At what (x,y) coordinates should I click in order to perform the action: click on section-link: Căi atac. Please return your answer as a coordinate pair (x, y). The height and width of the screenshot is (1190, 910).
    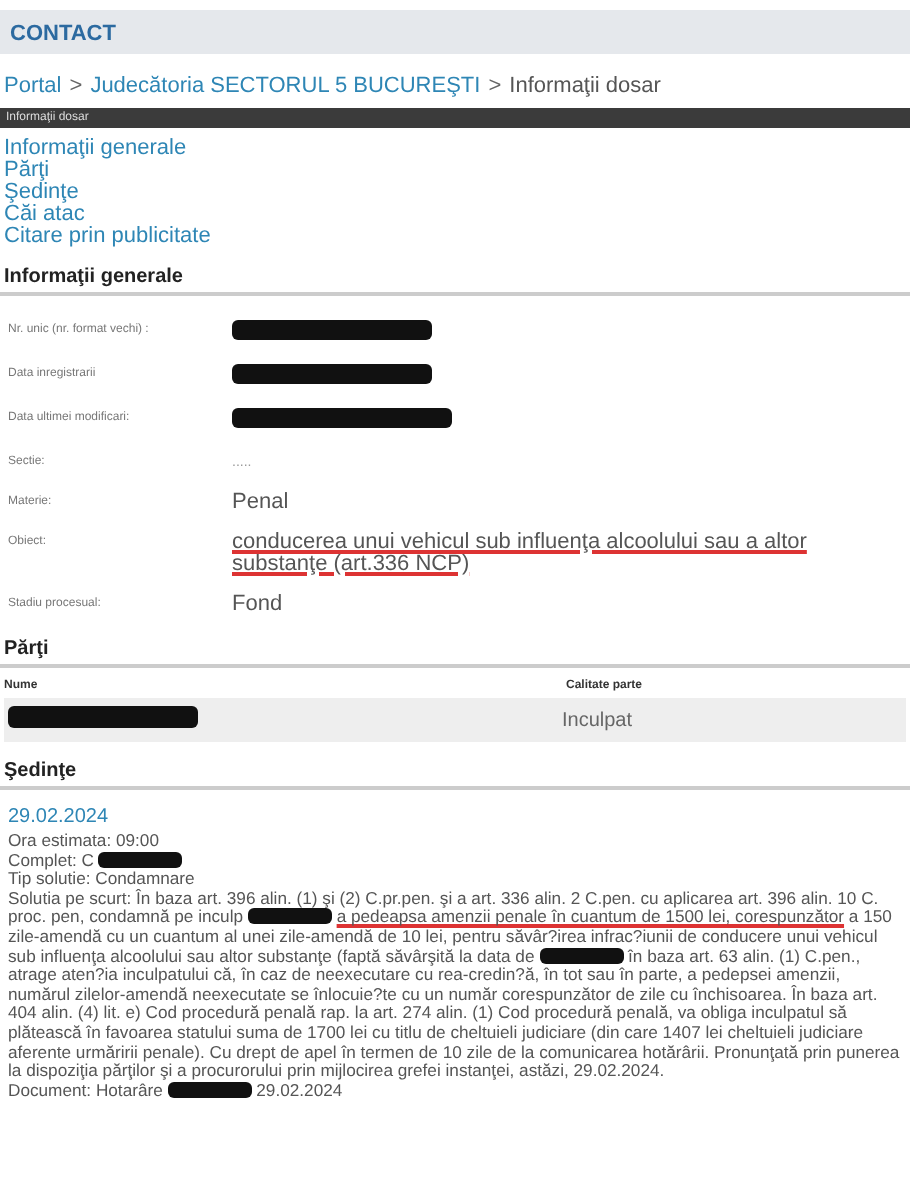
    Looking at the image, I should click on (44, 215).